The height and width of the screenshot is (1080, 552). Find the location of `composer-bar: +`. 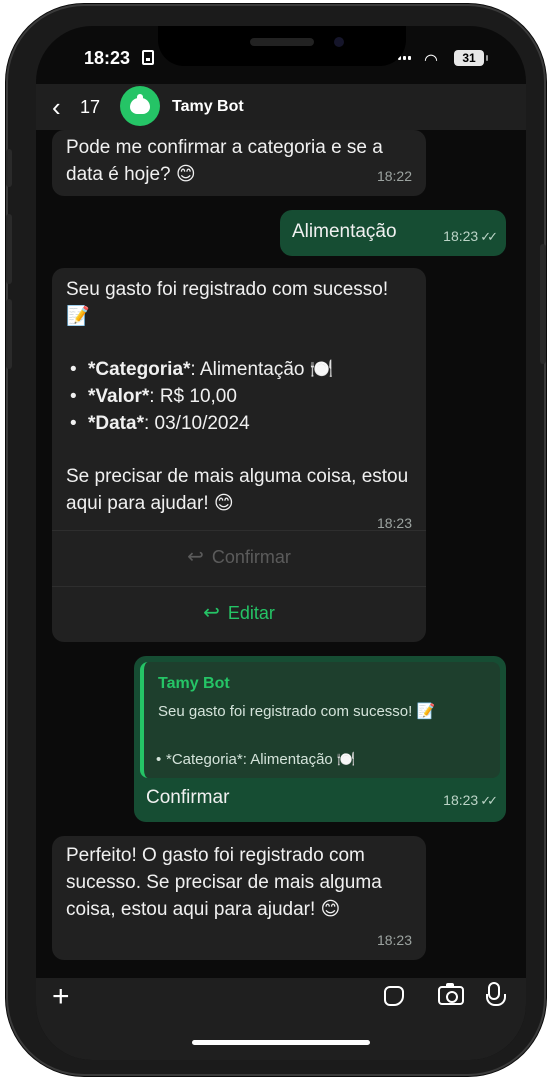

composer-bar: + is located at coordinates (281, 1019).